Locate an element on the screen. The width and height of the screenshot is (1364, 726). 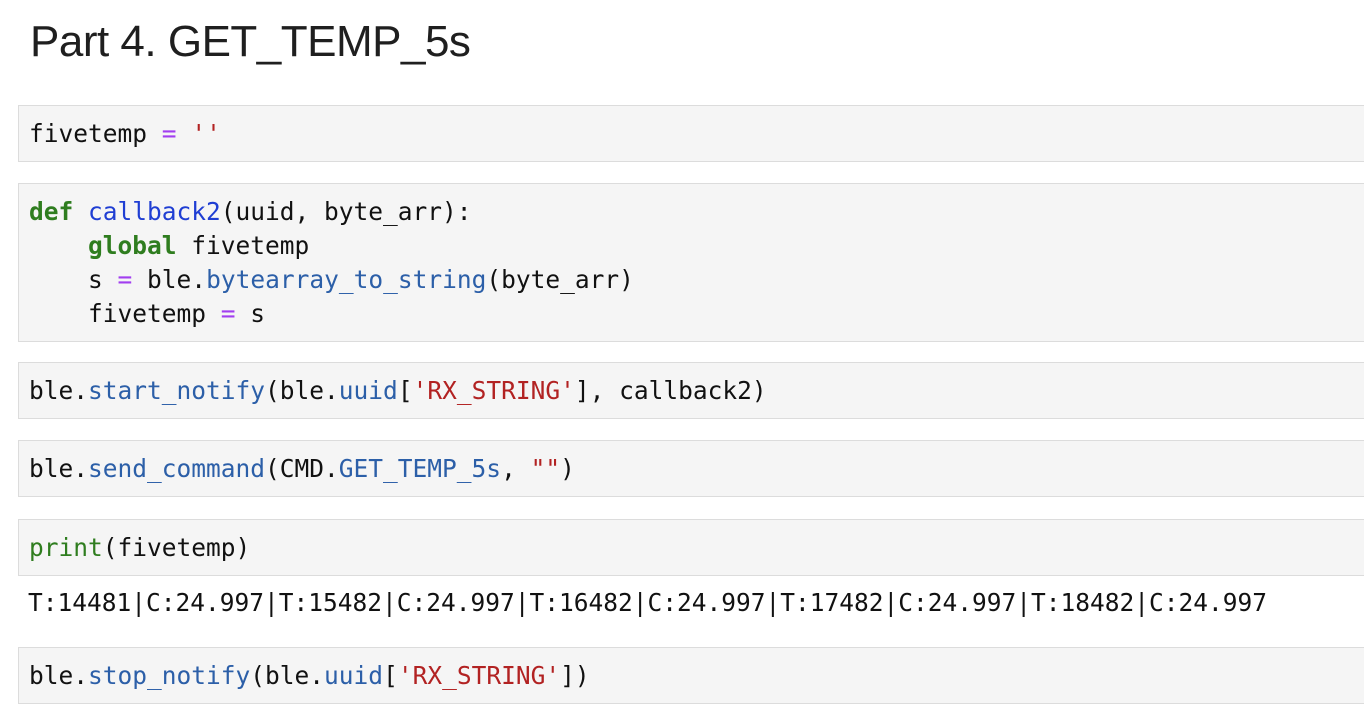
code-cell-4: ble.send_command(CMD.GET_TEMP_5s, "") is located at coordinates (691, 468).